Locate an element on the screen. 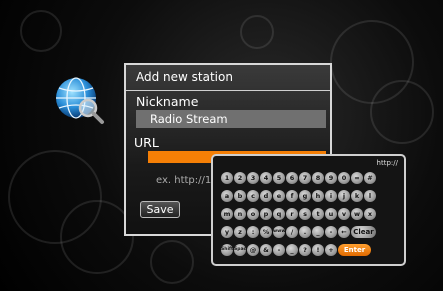  key-d: d is located at coordinates (266, 196).